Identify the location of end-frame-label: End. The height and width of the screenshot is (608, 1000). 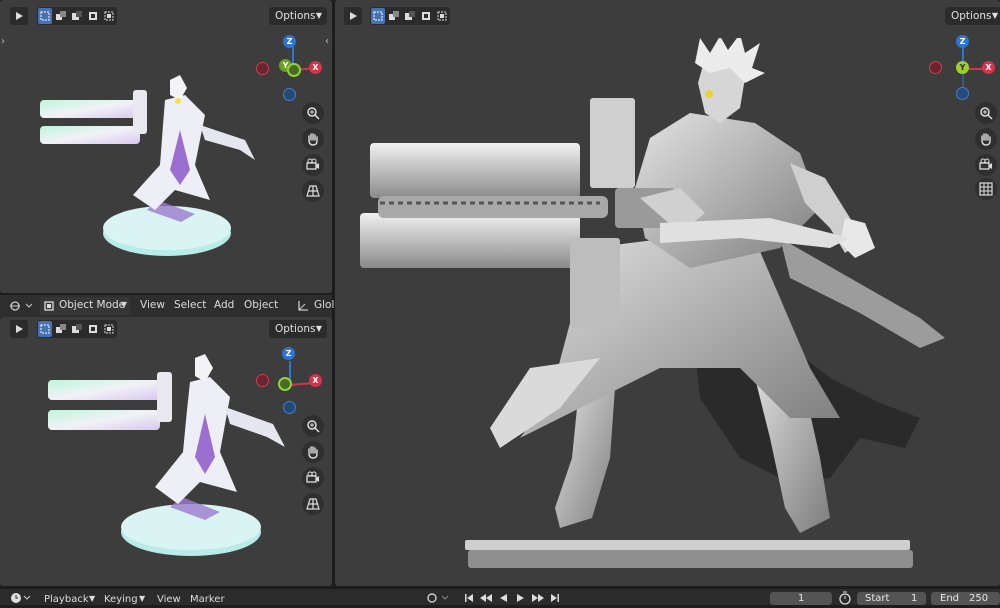
(950, 598).